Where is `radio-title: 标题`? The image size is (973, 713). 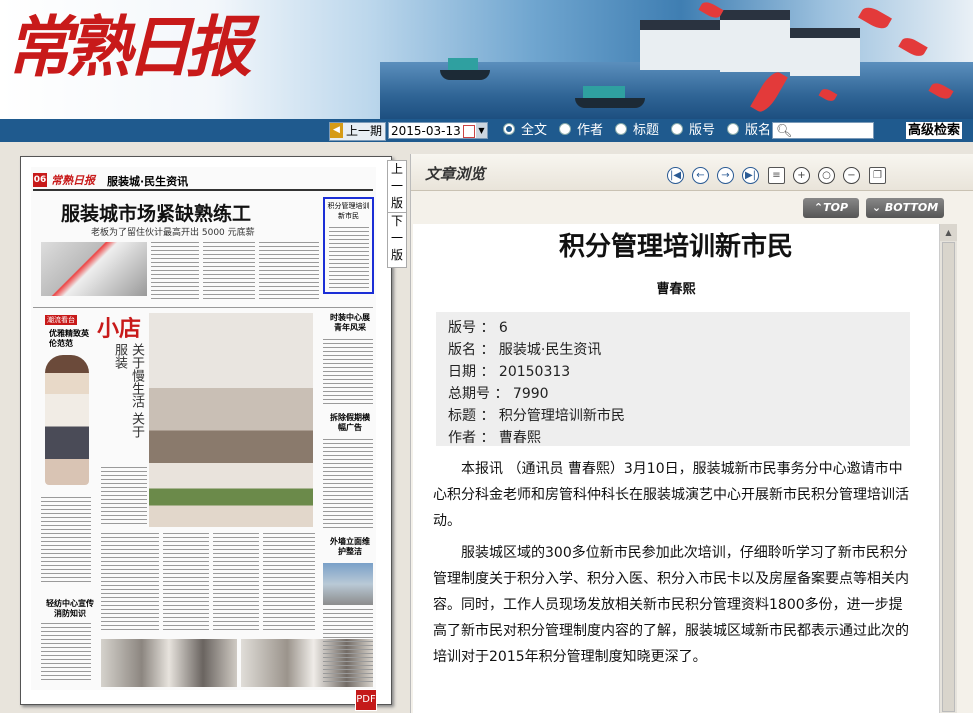
radio-title: 标题 is located at coordinates (637, 130).